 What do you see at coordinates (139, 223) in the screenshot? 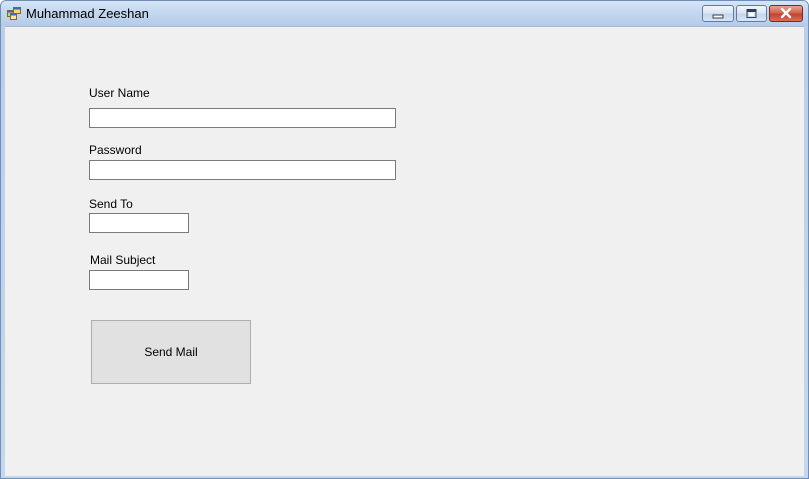
I see `send-to-input` at bounding box center [139, 223].